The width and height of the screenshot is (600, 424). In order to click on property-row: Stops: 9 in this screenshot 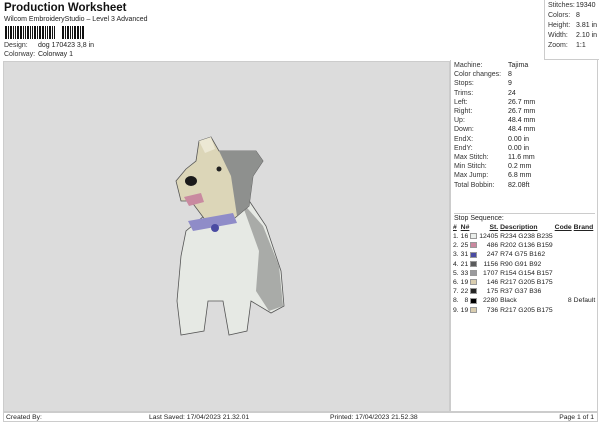, I will do `click(483, 83)`.